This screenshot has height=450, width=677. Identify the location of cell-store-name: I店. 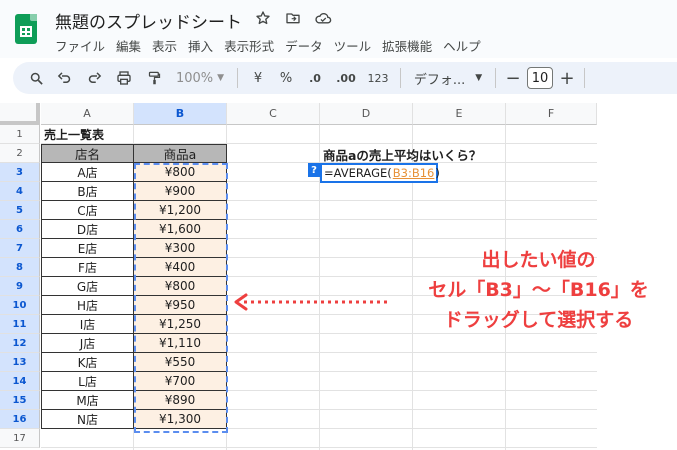
(87, 324).